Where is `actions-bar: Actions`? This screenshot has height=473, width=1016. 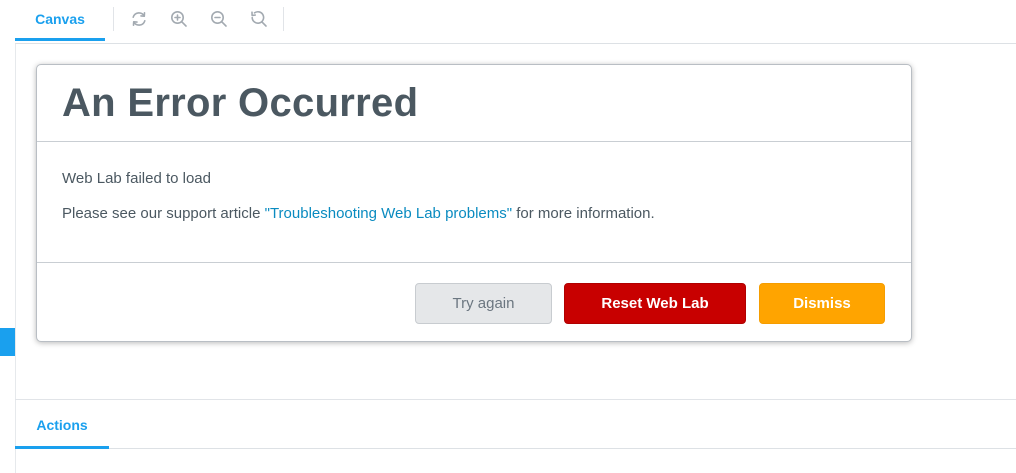 actions-bar: Actions is located at coordinates (515, 424).